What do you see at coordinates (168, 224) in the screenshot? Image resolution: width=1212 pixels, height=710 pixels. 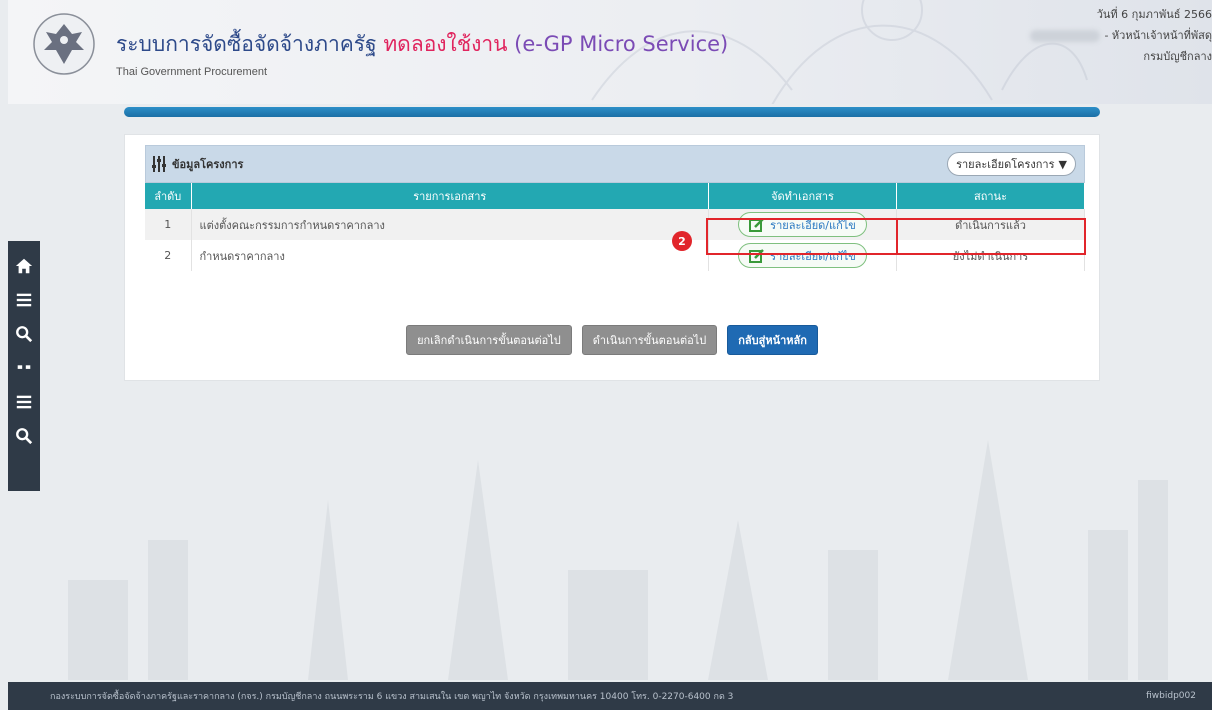 I see `row-no: 1` at bounding box center [168, 224].